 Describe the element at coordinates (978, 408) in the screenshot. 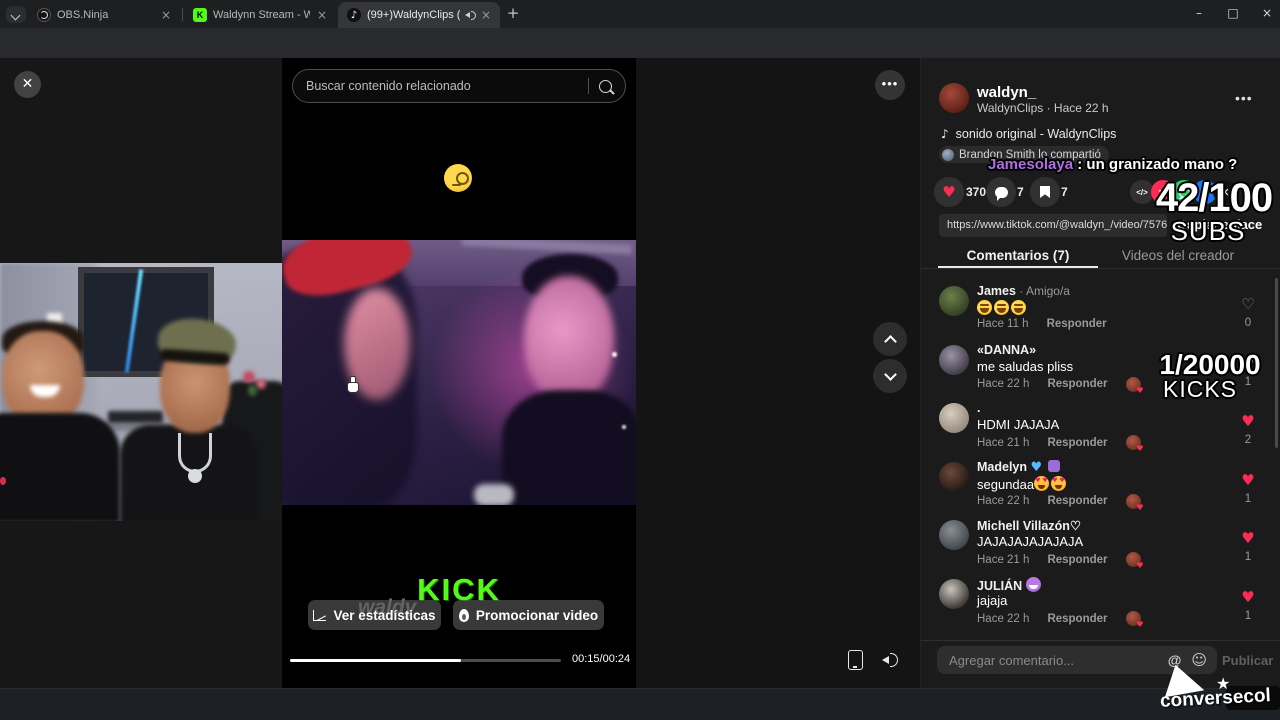

I see `commenter-name: .` at that location.